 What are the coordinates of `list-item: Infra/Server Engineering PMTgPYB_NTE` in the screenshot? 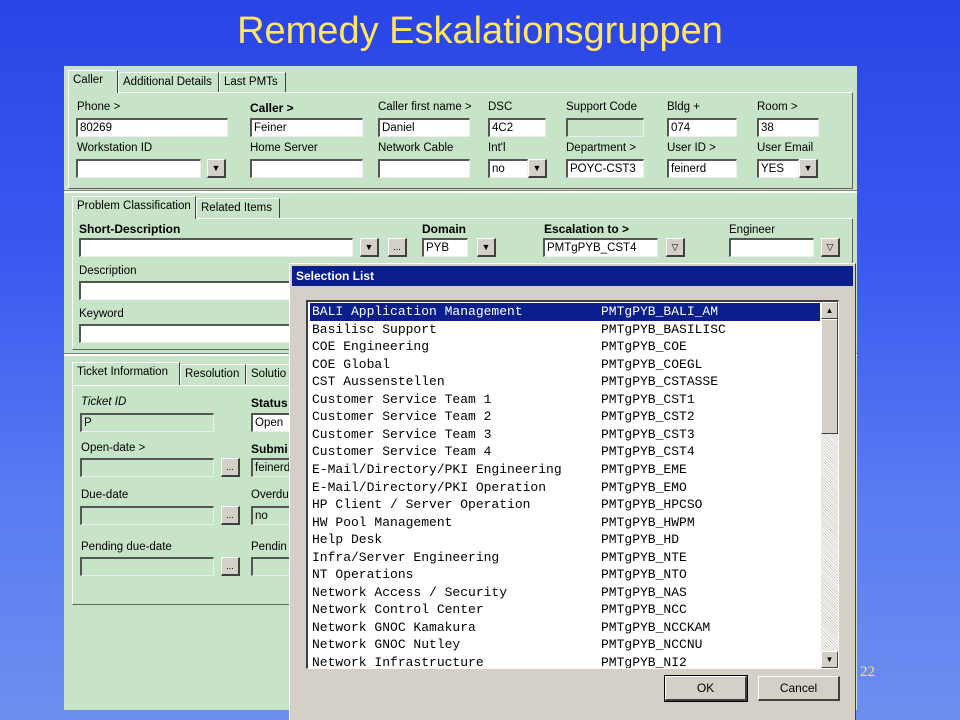 It's located at (565, 558).